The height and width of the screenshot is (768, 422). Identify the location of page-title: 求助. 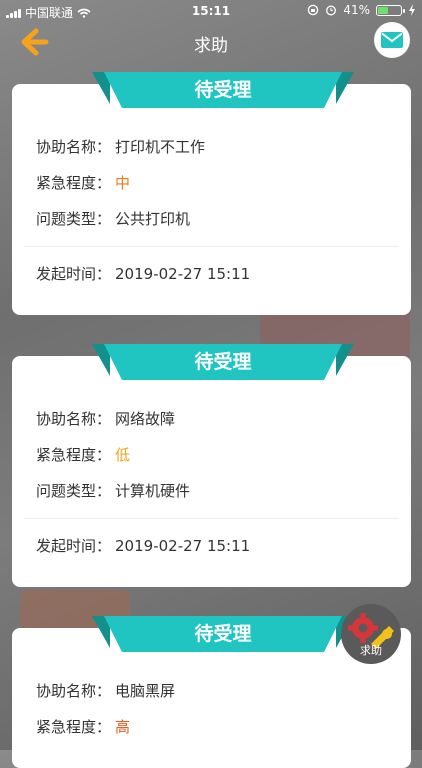
(211, 46).